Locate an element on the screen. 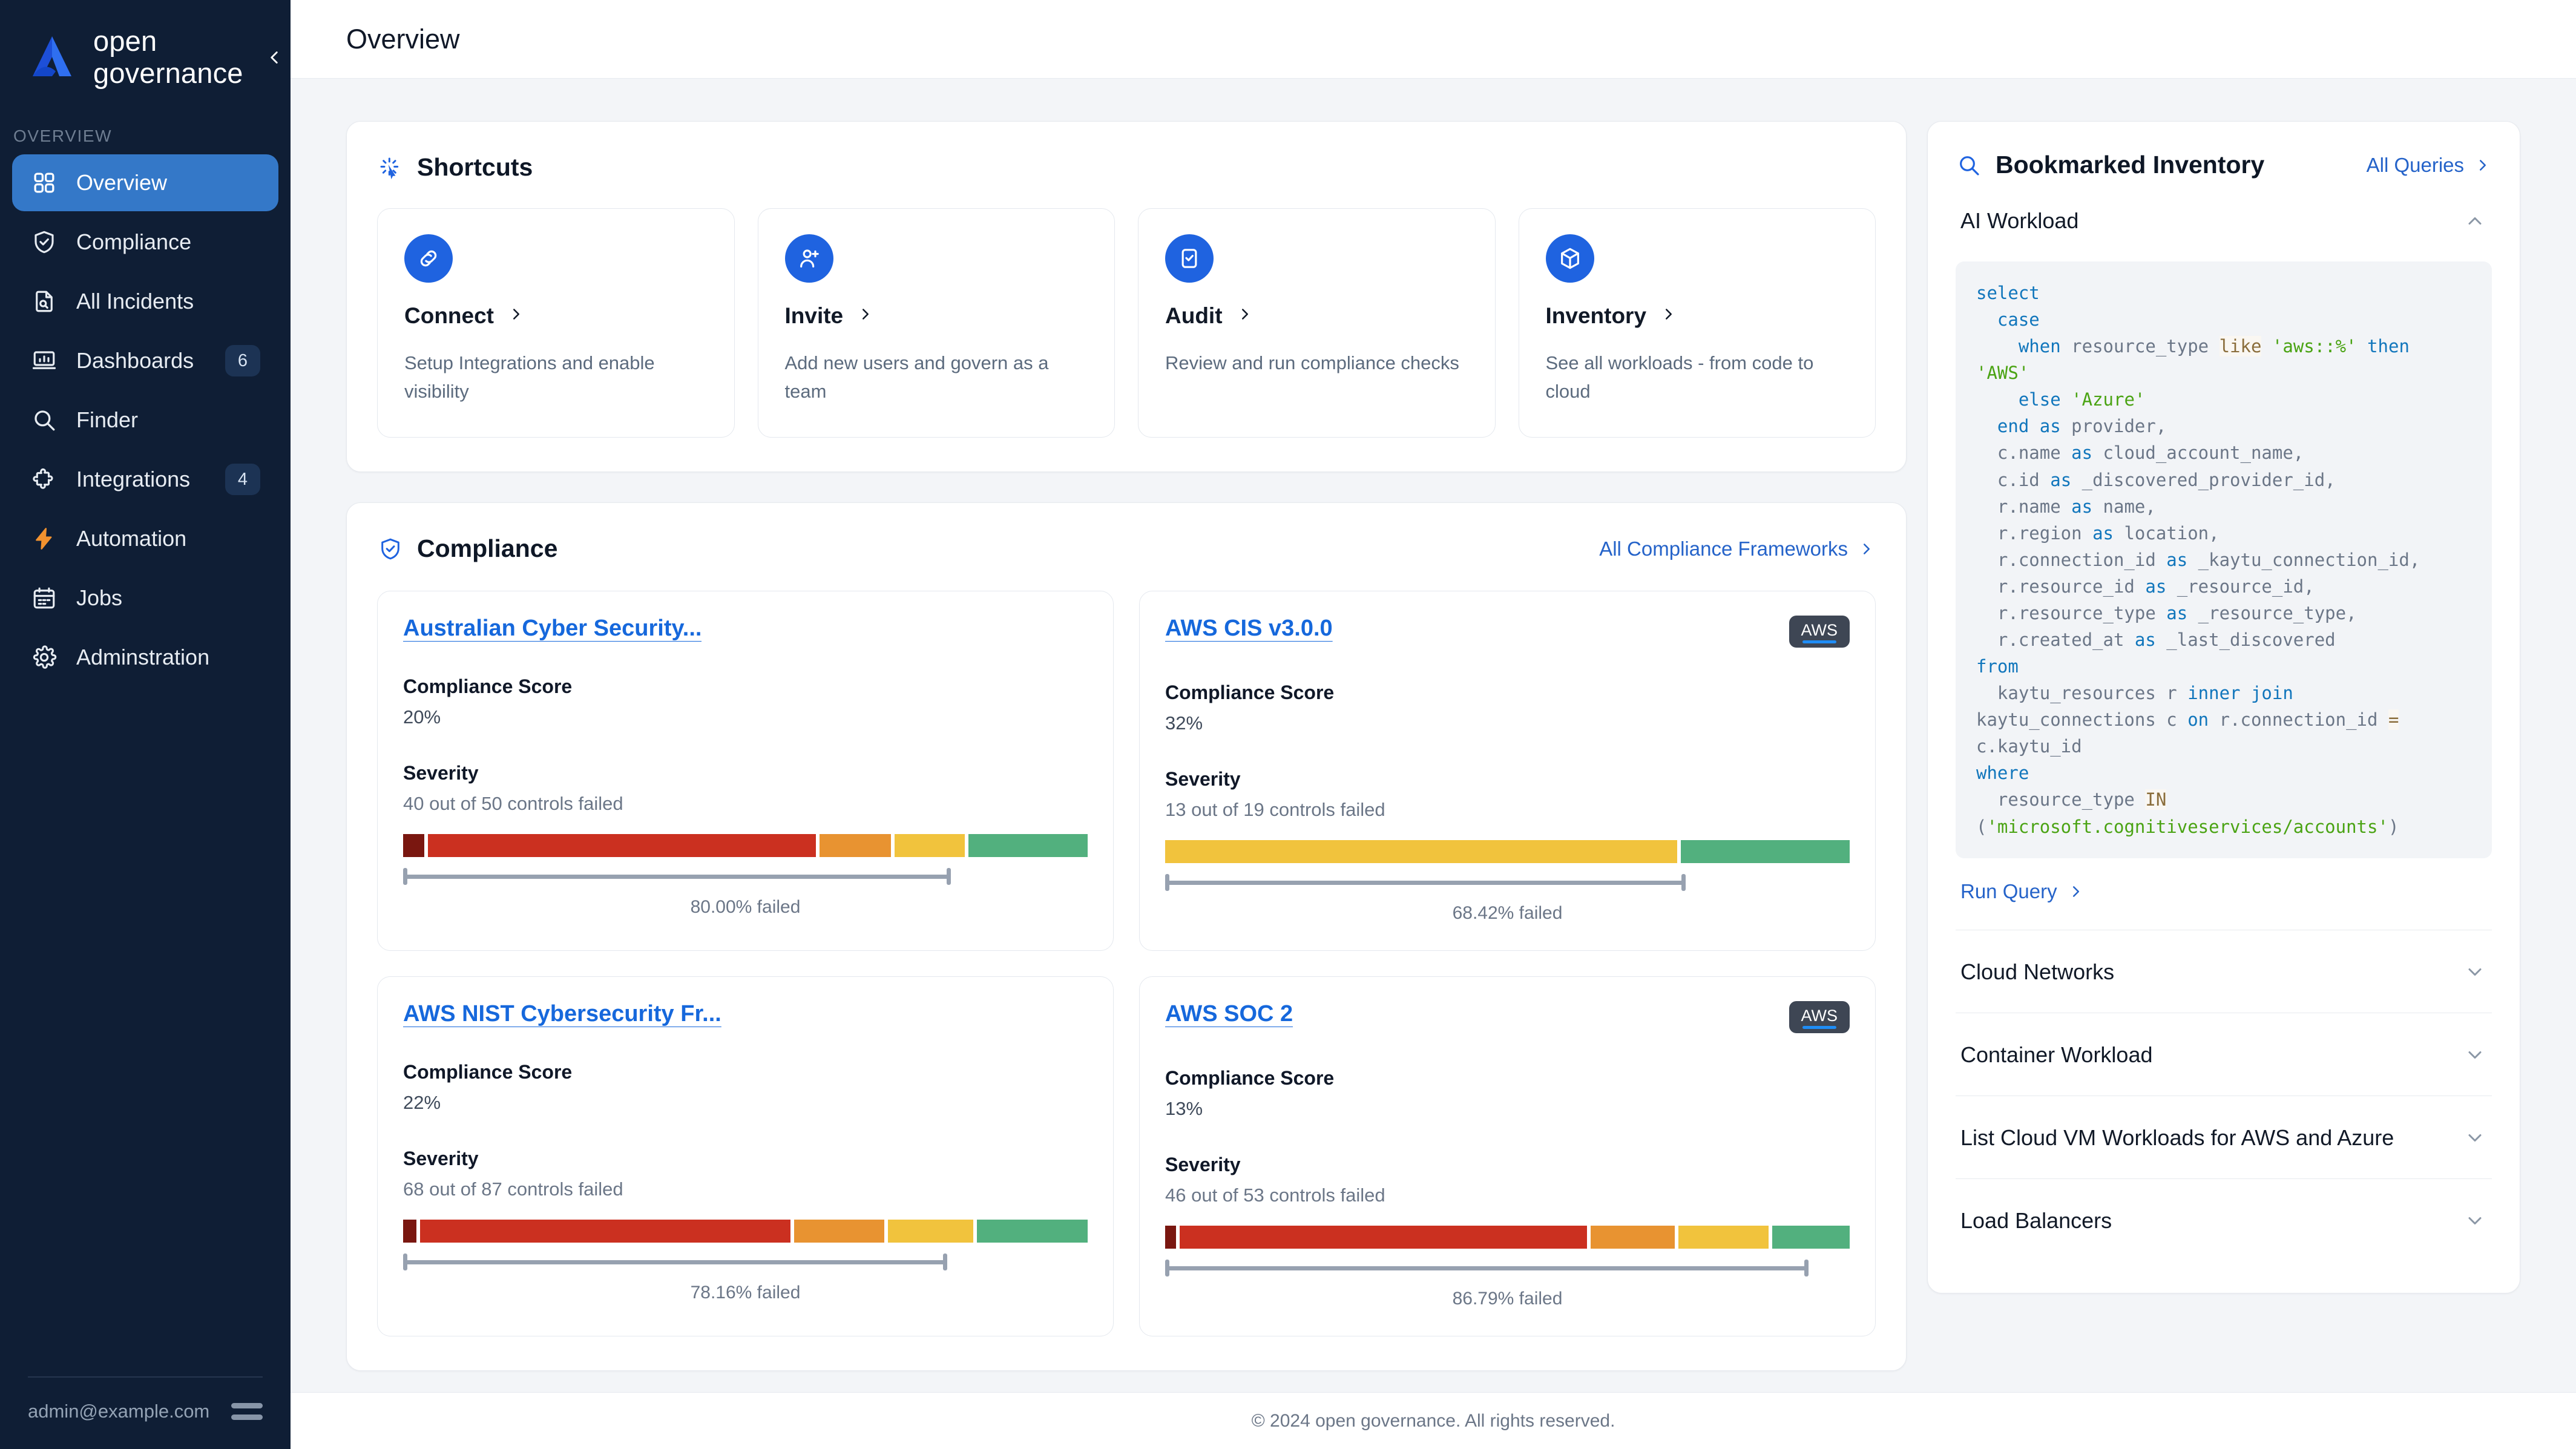 This screenshot has height=1449, width=2576. sidebar-item-label: Finder is located at coordinates (107, 420).